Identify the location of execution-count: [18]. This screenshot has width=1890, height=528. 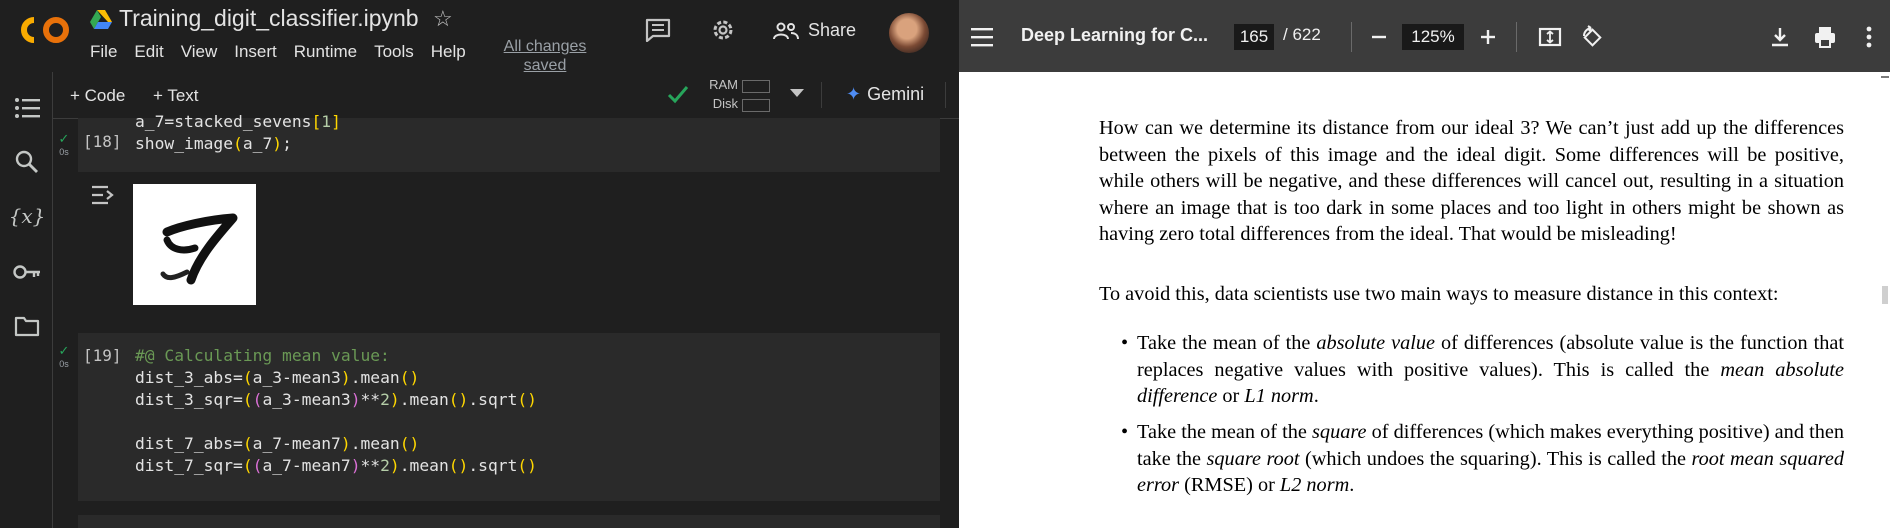
(102, 141).